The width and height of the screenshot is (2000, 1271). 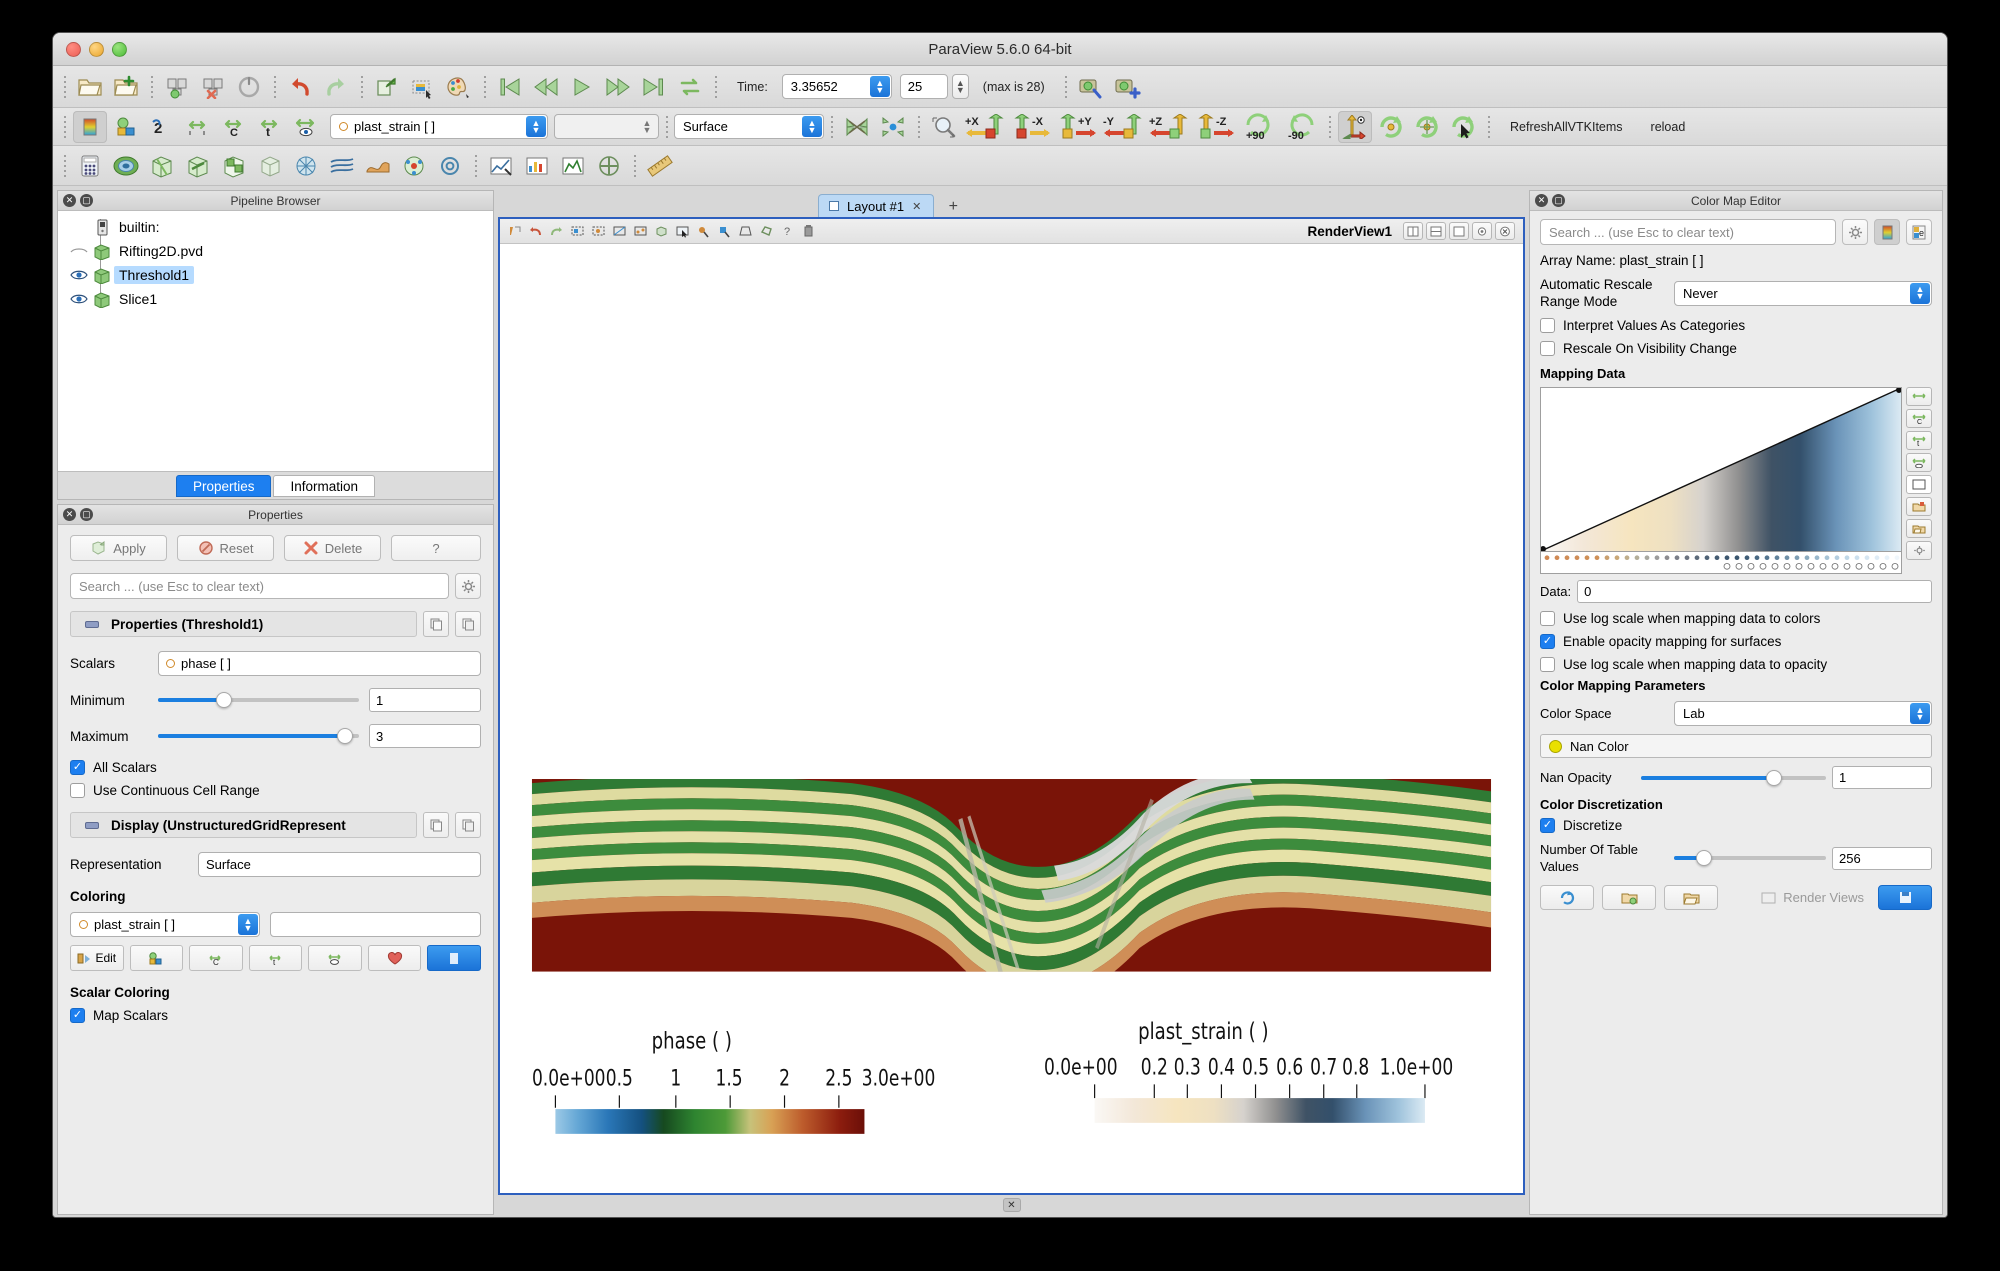 What do you see at coordinates (306, 127) in the screenshot?
I see `edit-color-map-icon` at bounding box center [306, 127].